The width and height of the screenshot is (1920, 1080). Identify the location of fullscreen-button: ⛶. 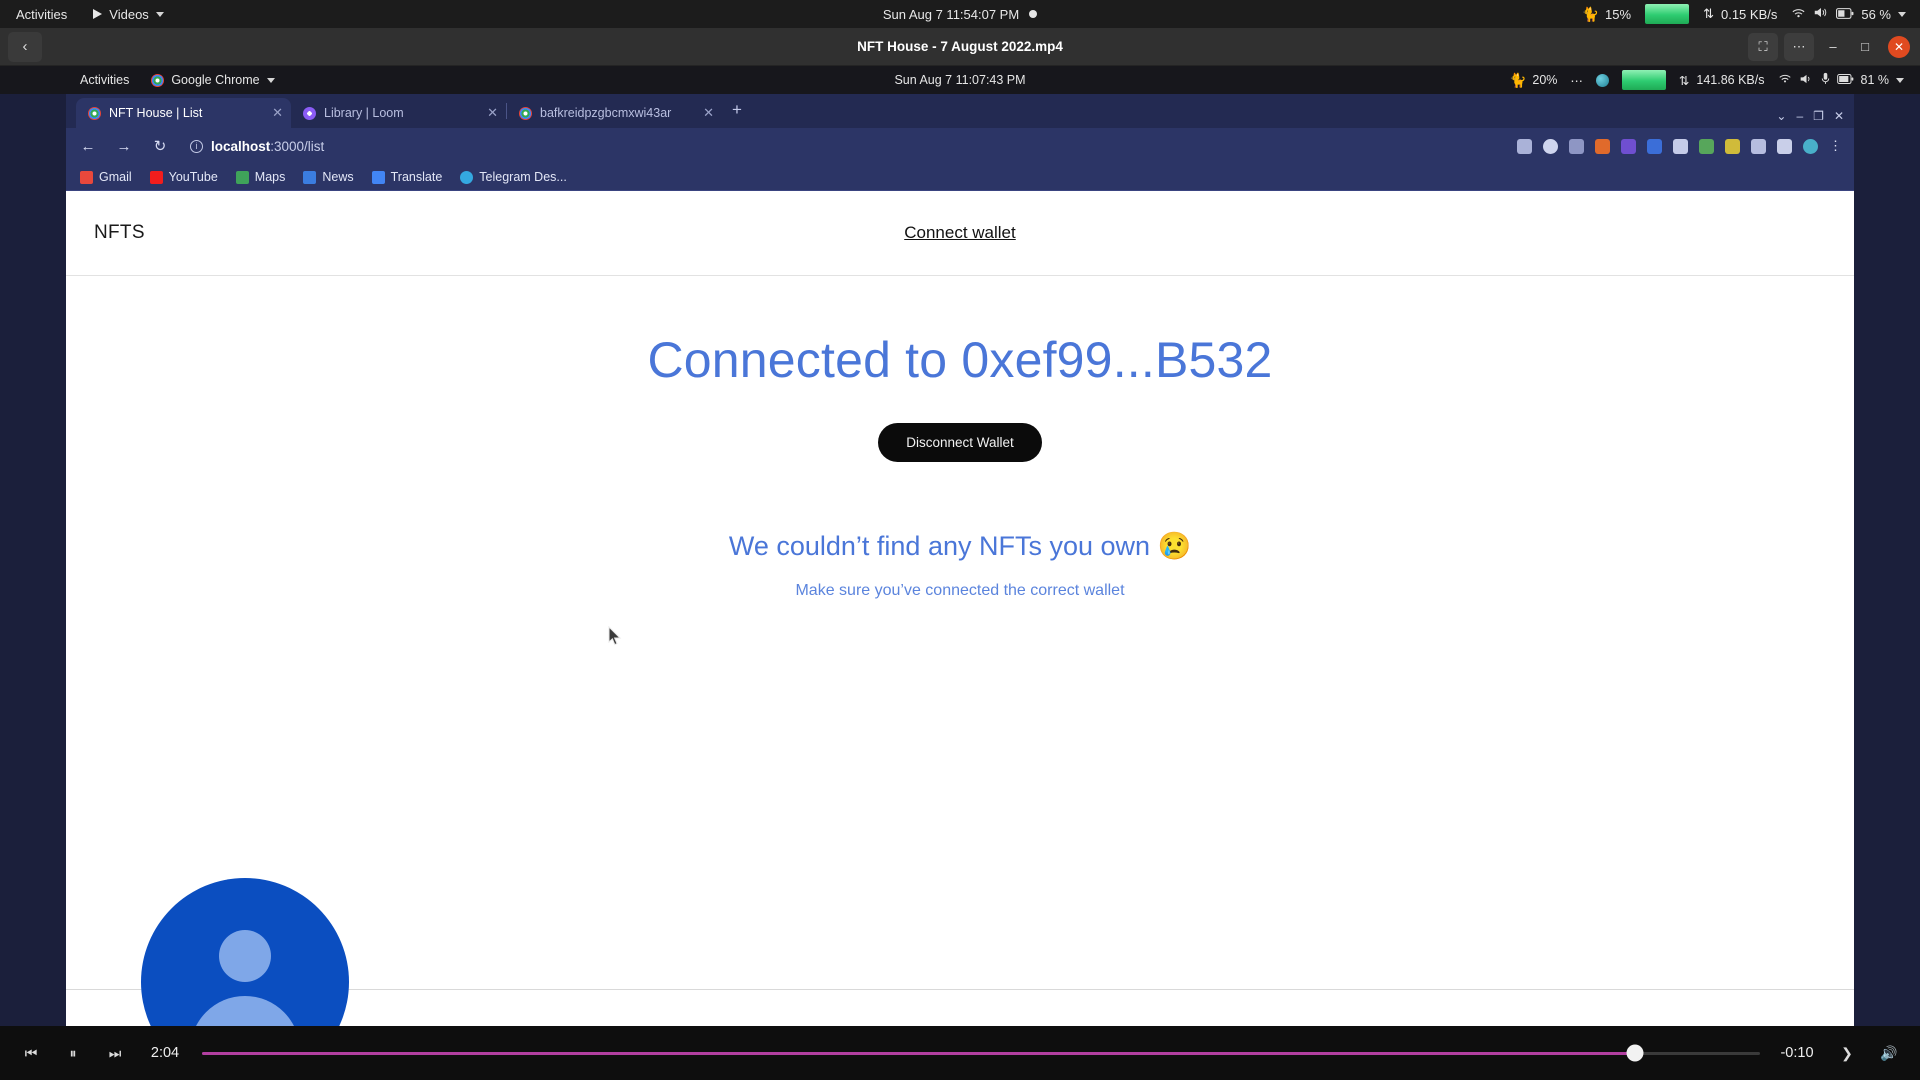
(1763, 46).